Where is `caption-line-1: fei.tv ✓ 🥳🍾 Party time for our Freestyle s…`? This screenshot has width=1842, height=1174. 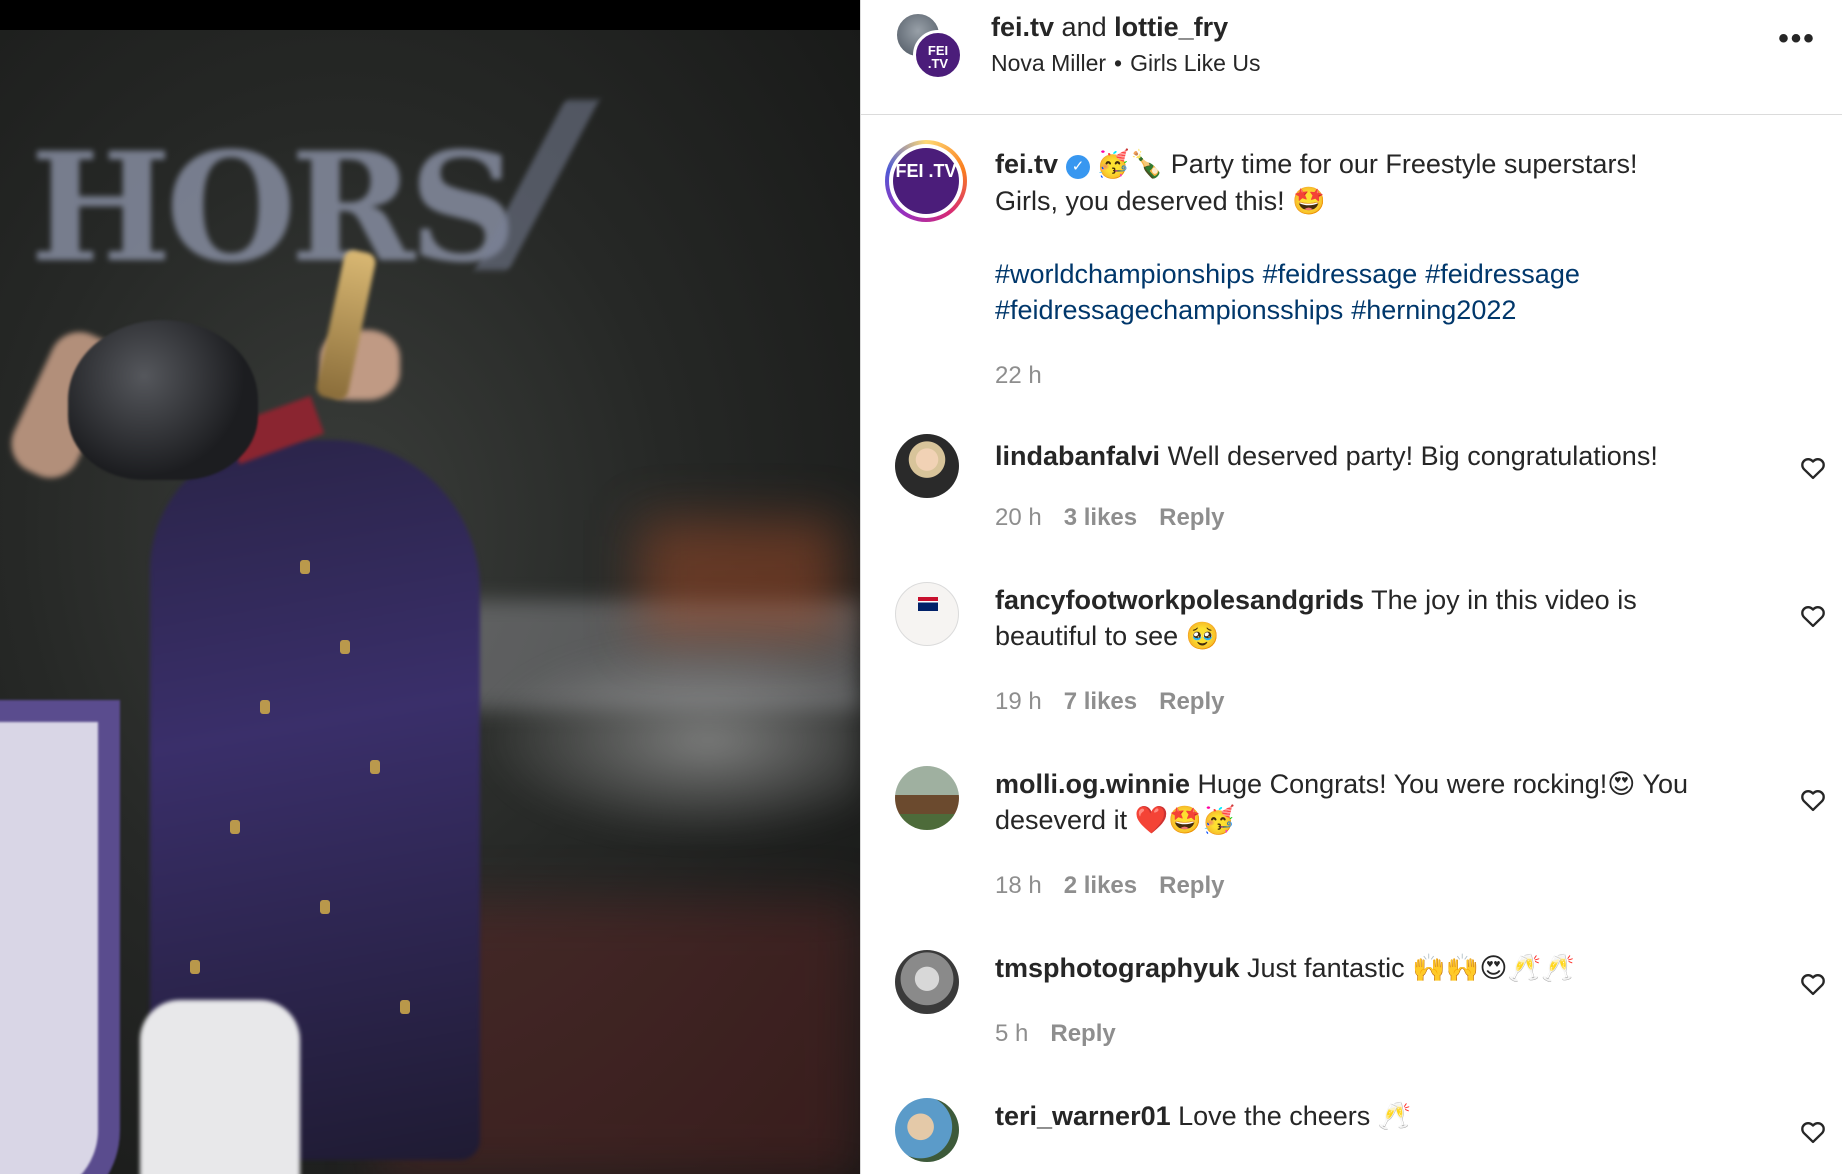 caption-line-1: fei.tv ✓ 🥳🍾 Party time for our Freestyle s… is located at coordinates (1405, 164).